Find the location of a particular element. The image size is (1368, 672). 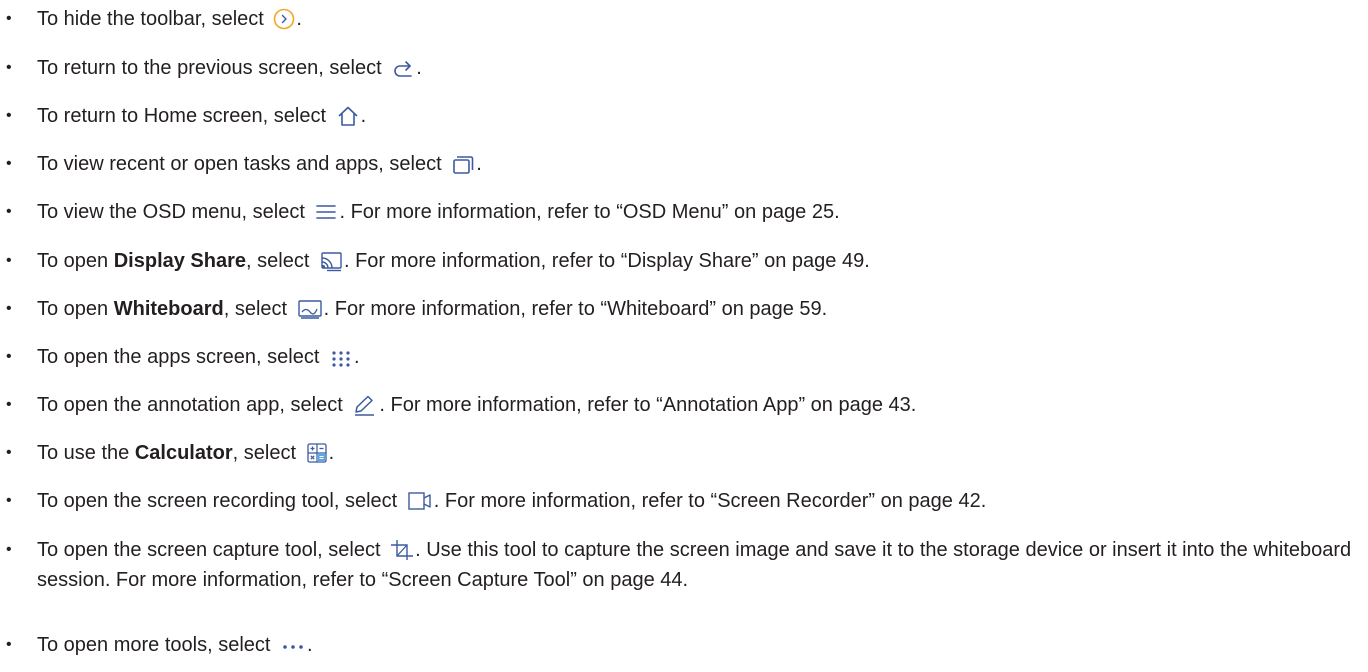

item-text: To hide the toolbar, select . is located at coordinates (698, 19).